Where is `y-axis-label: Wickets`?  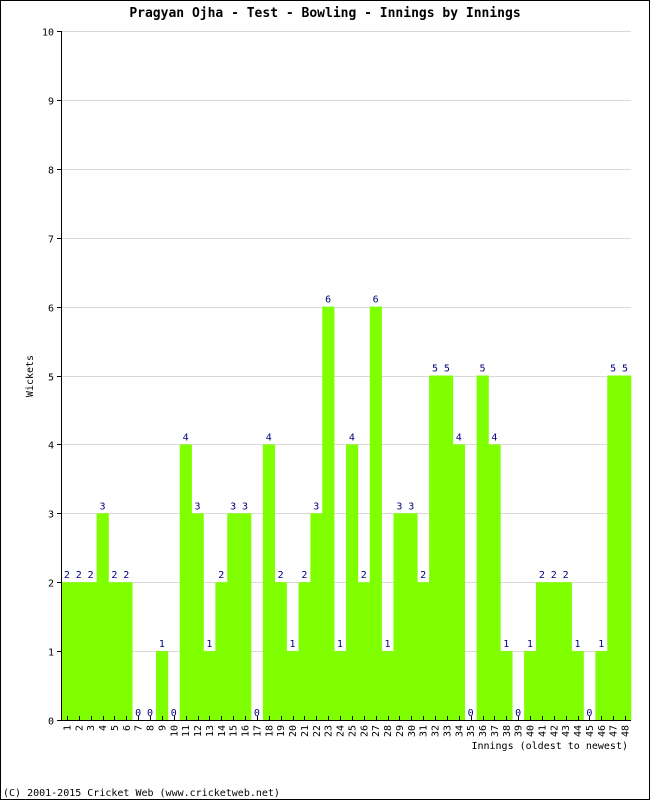 y-axis-label: Wickets is located at coordinates (30, 376).